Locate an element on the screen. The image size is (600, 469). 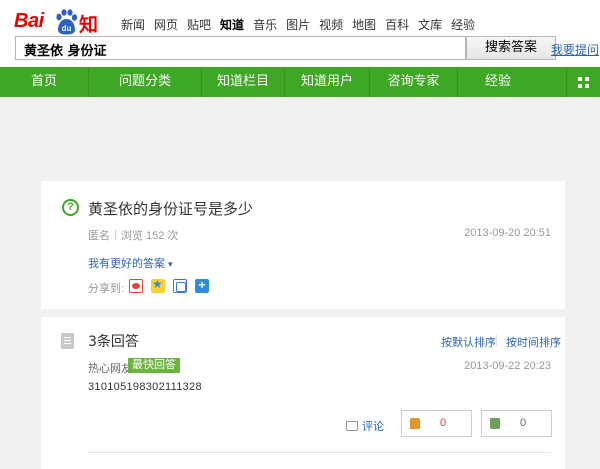
sort-divider is located at coordinates (496, 340).